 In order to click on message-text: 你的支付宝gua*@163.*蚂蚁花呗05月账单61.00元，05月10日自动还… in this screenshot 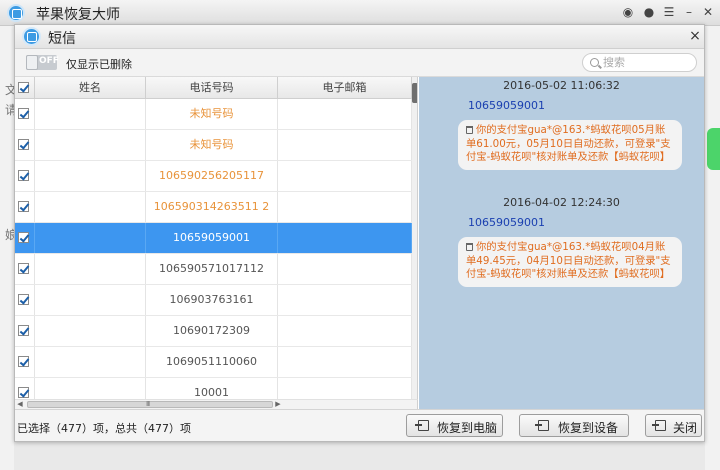, I will do `click(568, 143)`.